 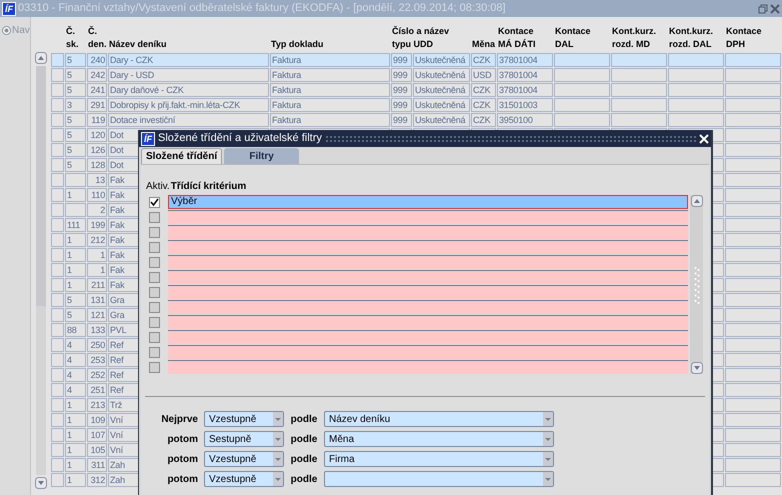 I want to click on grip-icon, so click(x=697, y=284).